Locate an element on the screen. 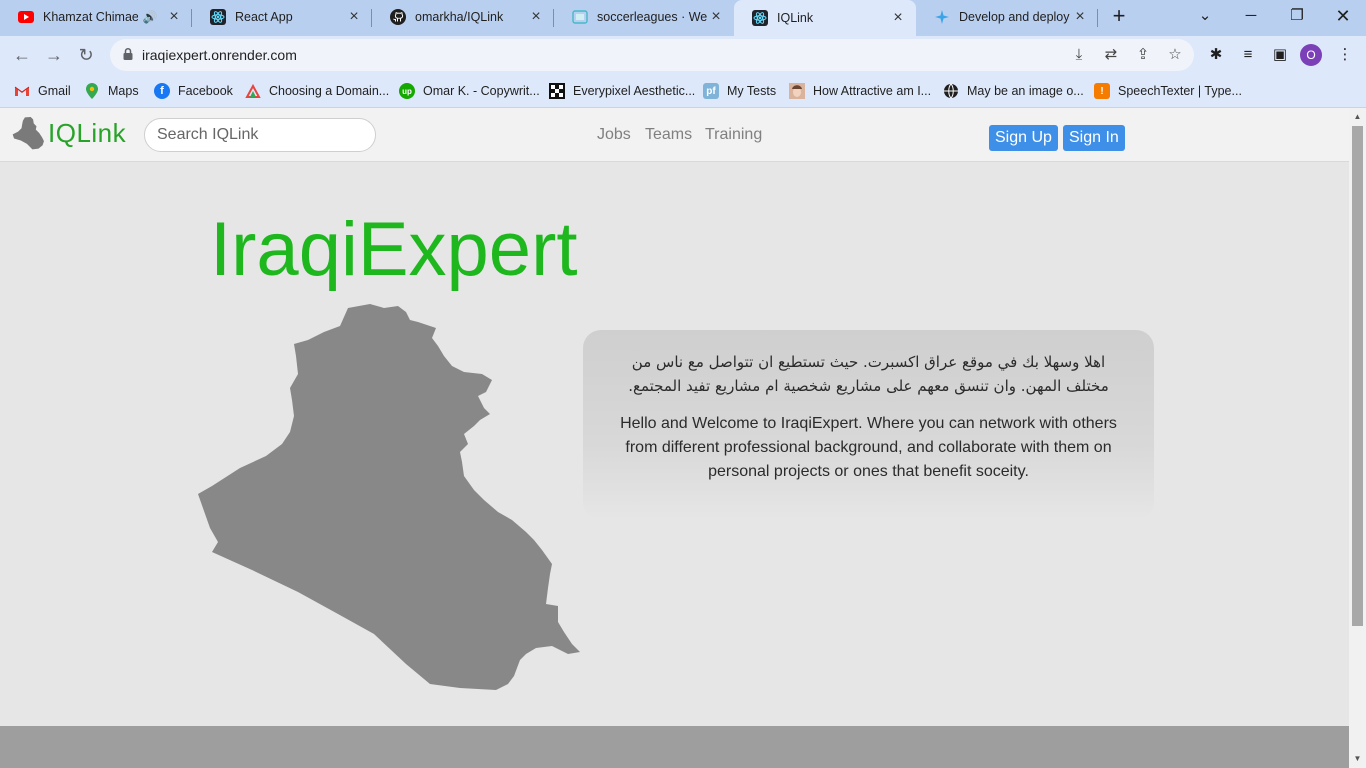 The image size is (1366, 768). nav-link-jobs: Jobs is located at coordinates (614, 135).